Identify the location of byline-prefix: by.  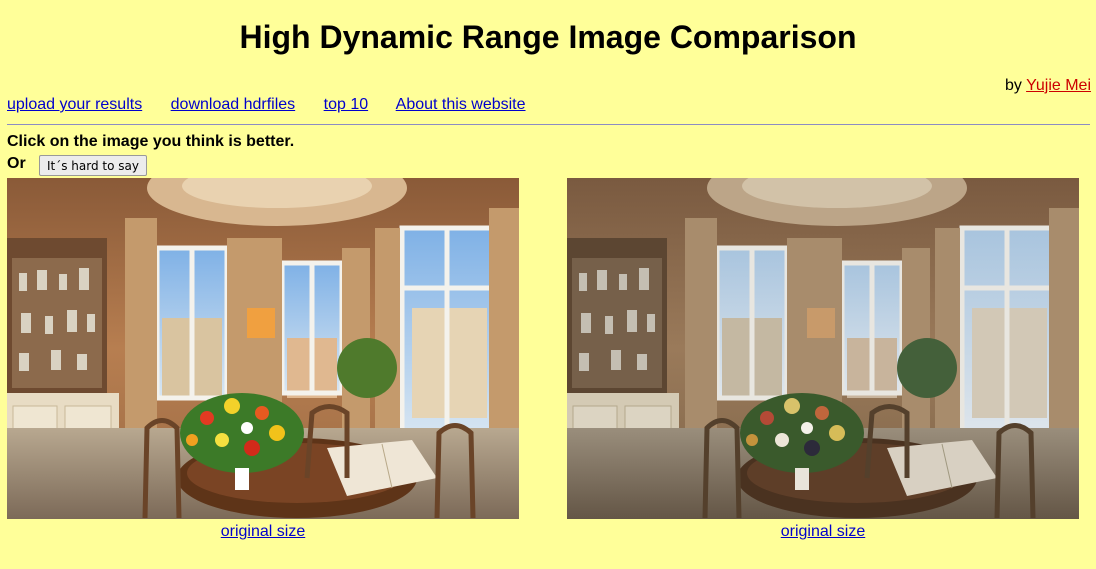
(1013, 85).